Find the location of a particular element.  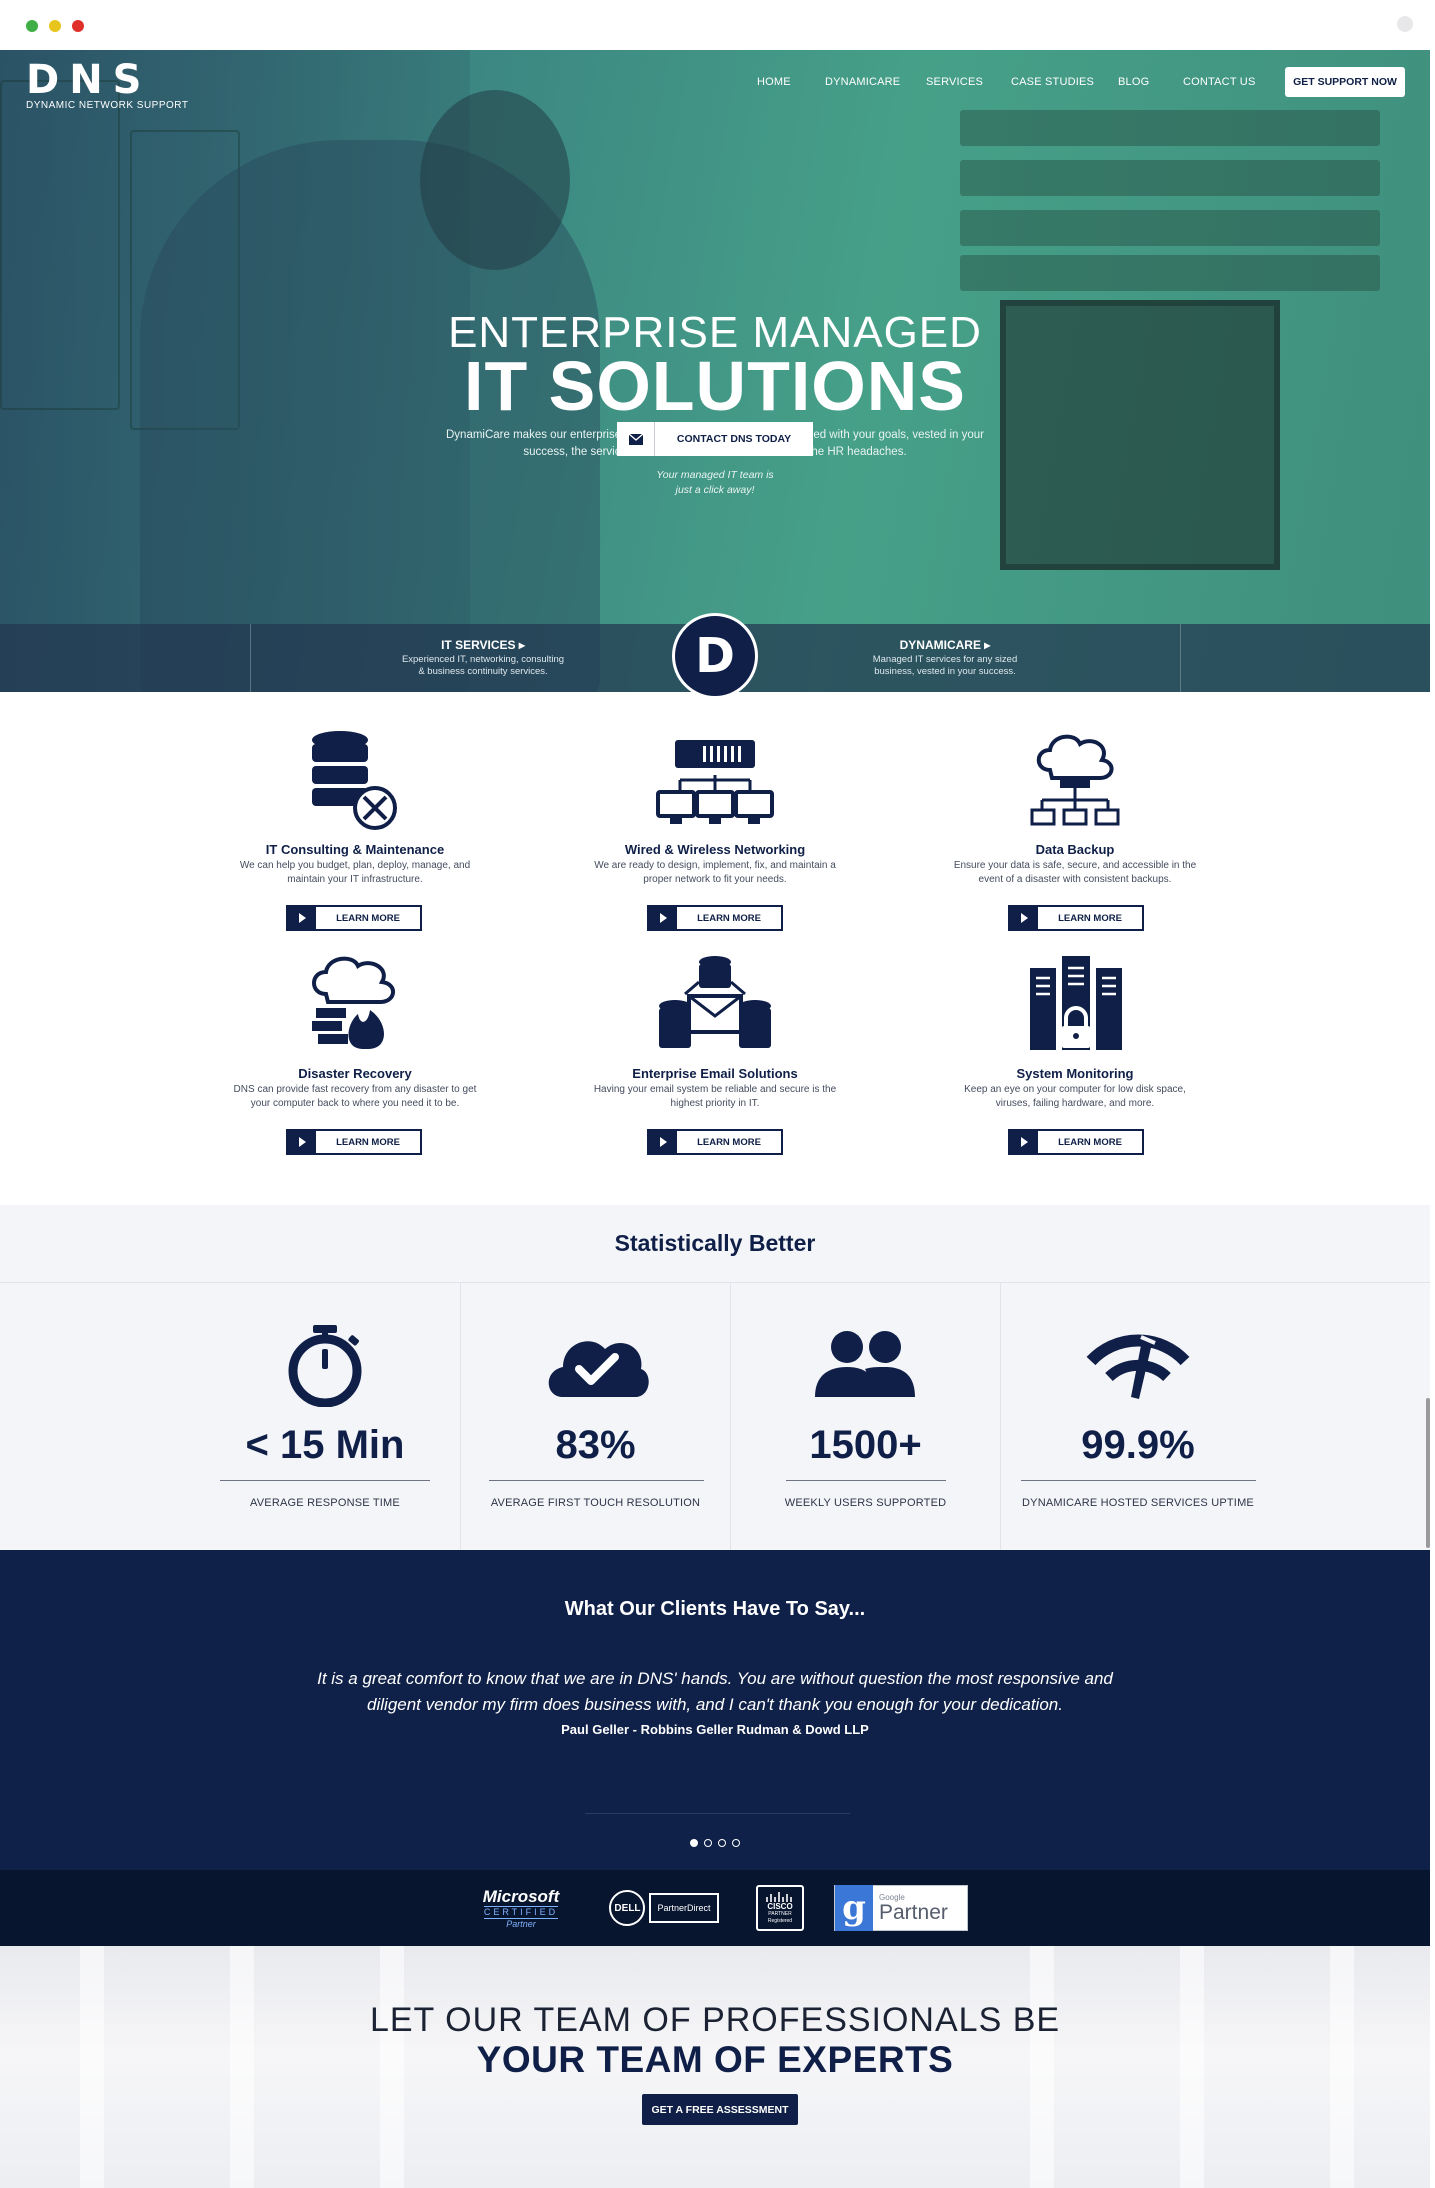

service-desc-2: proper network to fit your needs. is located at coordinates (715, 879).